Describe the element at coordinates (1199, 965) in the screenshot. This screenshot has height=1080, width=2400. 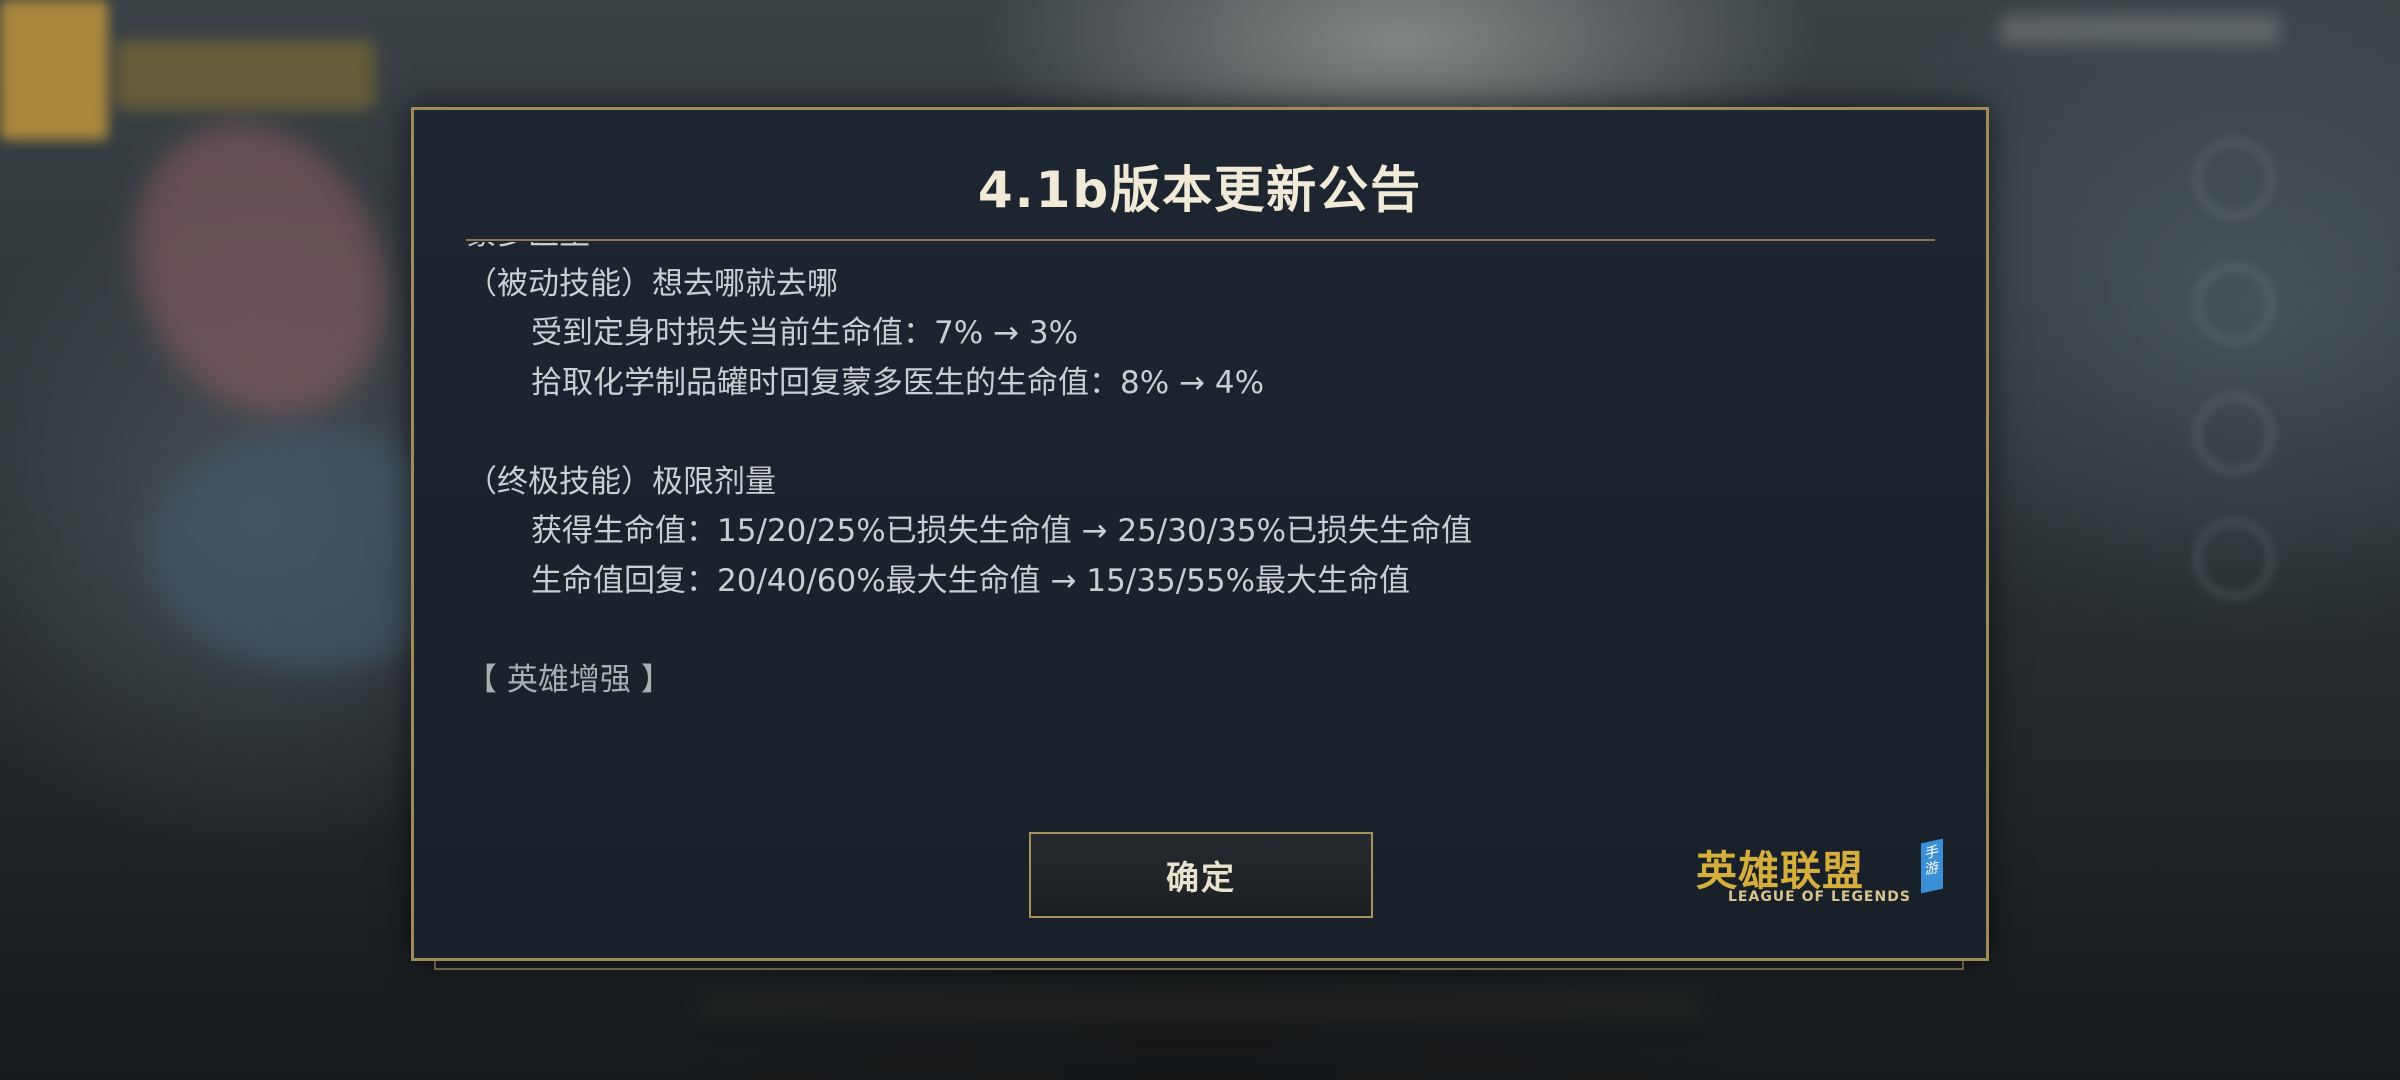
I see `dialog-bottom-edge` at that location.